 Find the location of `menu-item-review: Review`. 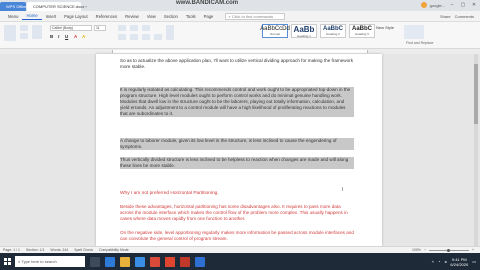

menu-item-review: Review is located at coordinates (132, 16).